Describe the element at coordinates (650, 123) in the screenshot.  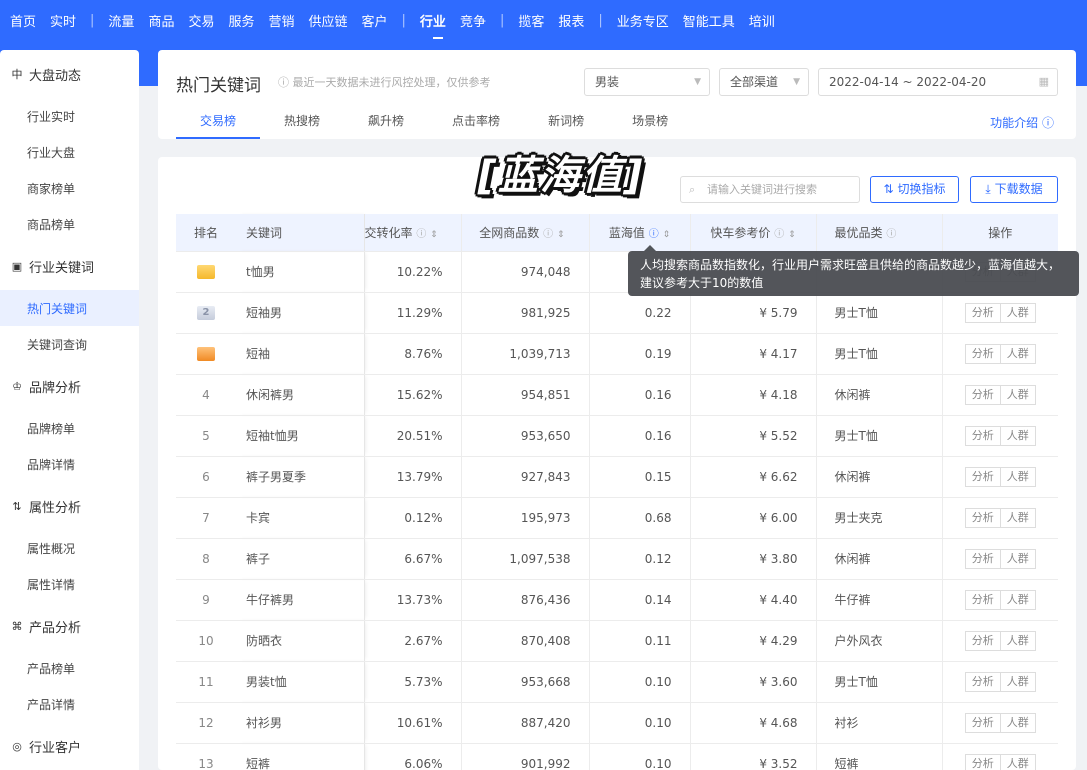
I see `tab-场景榜: 场景榜` at that location.